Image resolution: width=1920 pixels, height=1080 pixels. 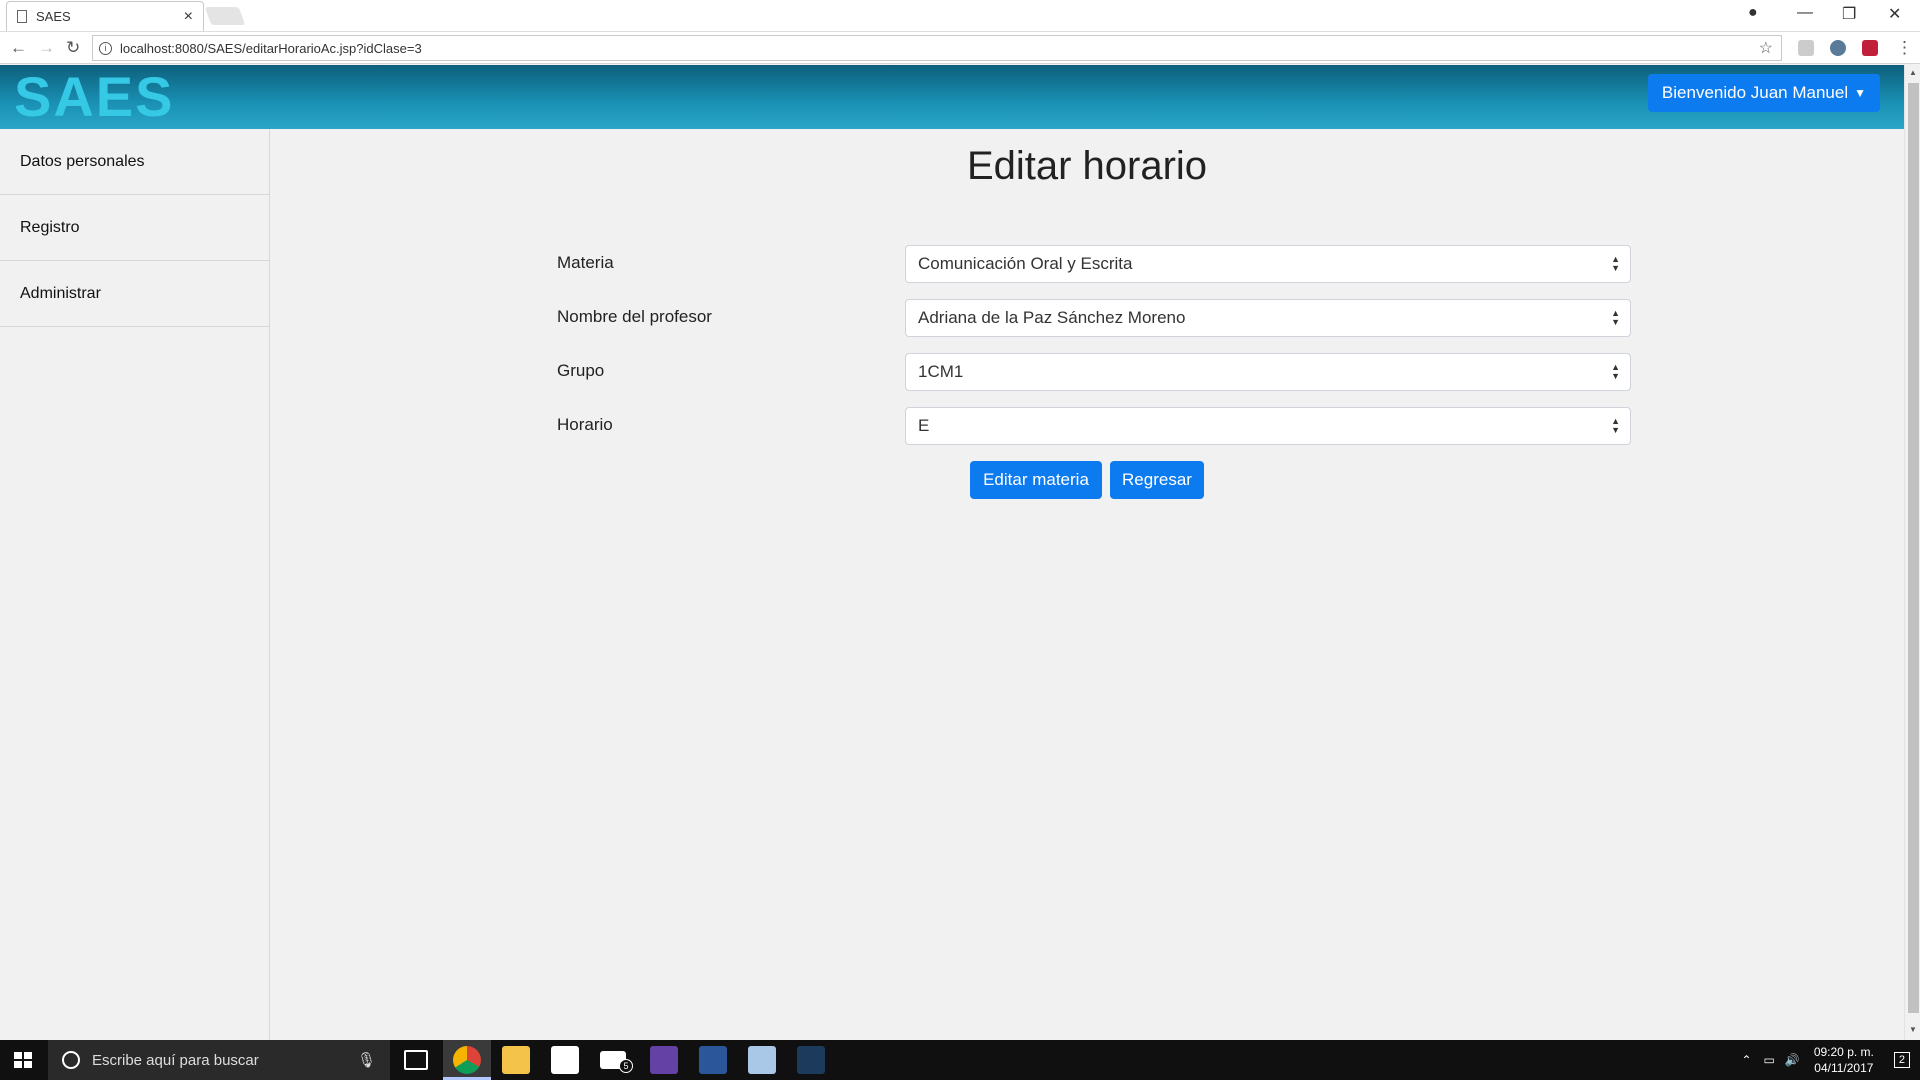 What do you see at coordinates (762, 1060) in the screenshot?
I see `box-app-icon` at bounding box center [762, 1060].